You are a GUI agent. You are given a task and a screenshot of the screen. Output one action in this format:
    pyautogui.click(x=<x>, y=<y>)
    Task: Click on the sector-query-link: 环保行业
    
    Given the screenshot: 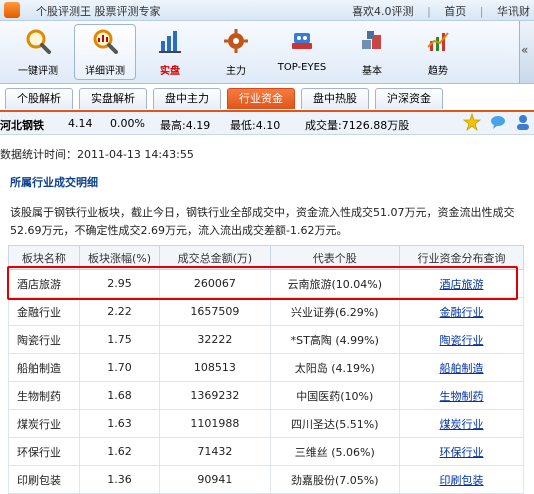 What is the action you would take?
    pyautogui.click(x=462, y=452)
    